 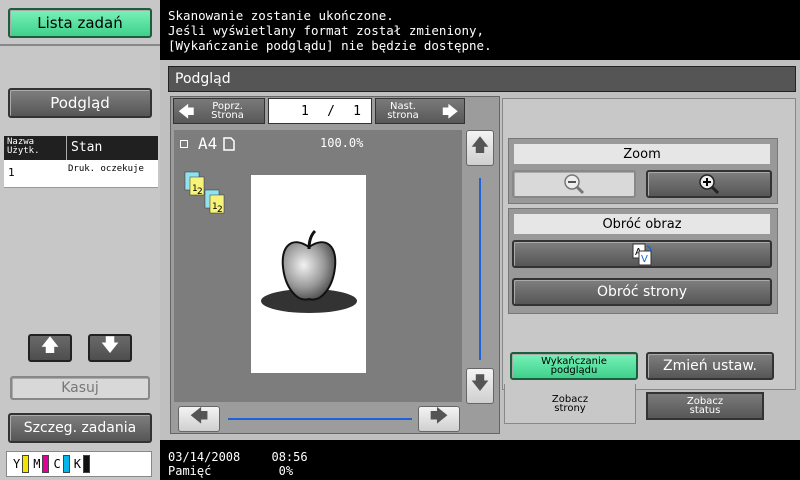 What do you see at coordinates (286, 471) in the screenshot?
I see `memory-value: 0%` at bounding box center [286, 471].